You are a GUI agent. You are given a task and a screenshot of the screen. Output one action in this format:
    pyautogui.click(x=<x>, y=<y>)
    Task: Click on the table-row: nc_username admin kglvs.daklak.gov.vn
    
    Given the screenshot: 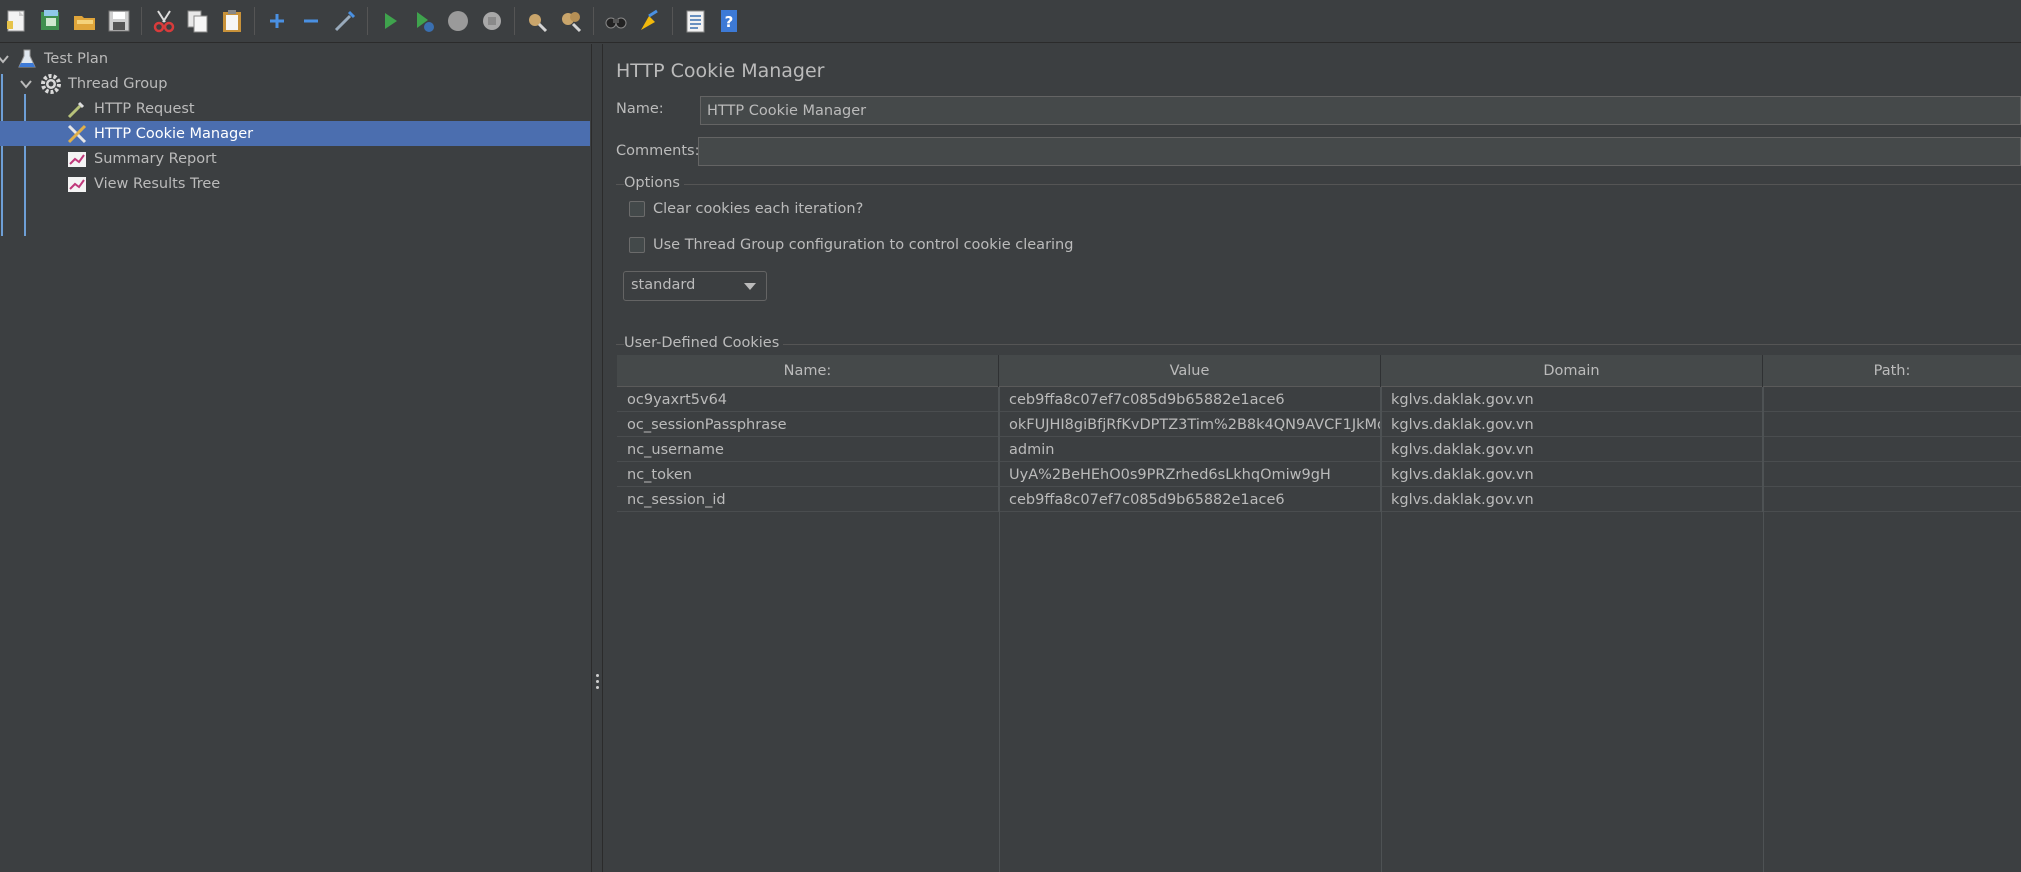 What is the action you would take?
    pyautogui.click(x=1319, y=449)
    